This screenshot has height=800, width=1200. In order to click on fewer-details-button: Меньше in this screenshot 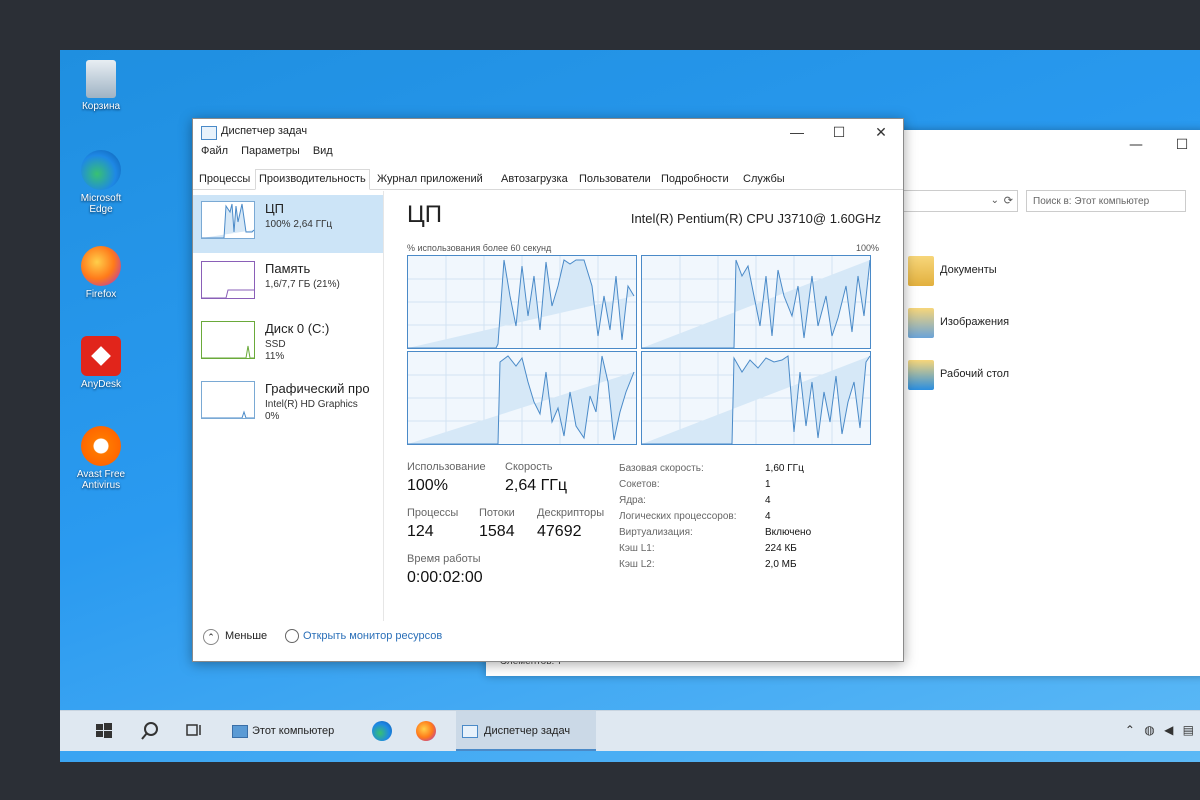, I will do `click(246, 636)`.